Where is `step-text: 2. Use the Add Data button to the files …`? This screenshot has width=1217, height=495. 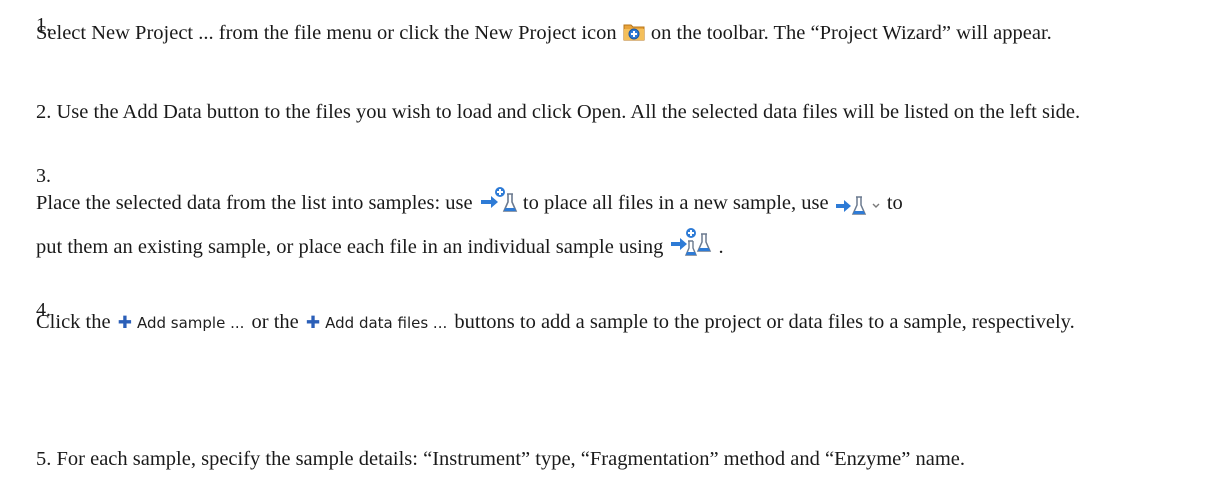
step-text: 2. Use the Add Data button to the files … is located at coordinates (558, 112).